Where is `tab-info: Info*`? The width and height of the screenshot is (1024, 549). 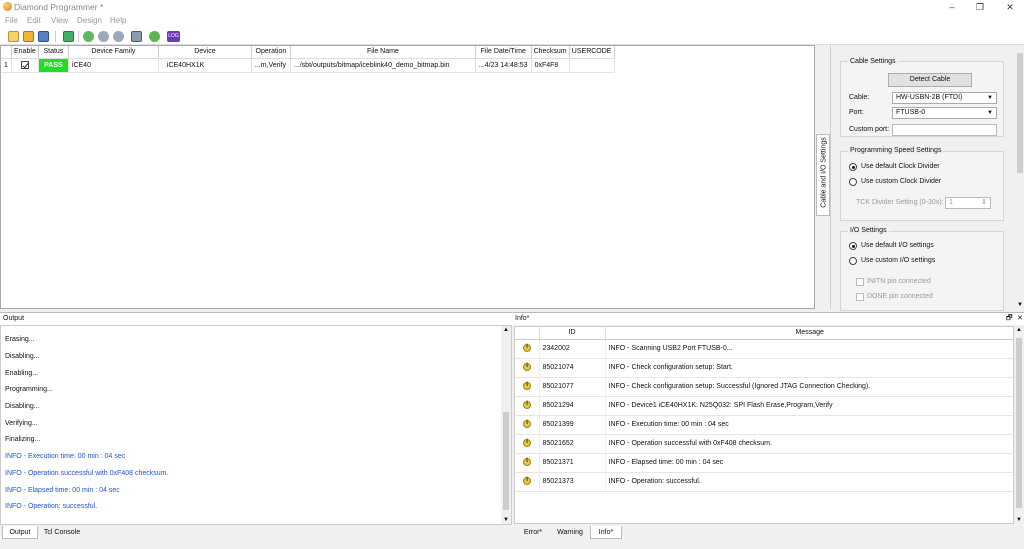 tab-info: Info* is located at coordinates (606, 532).